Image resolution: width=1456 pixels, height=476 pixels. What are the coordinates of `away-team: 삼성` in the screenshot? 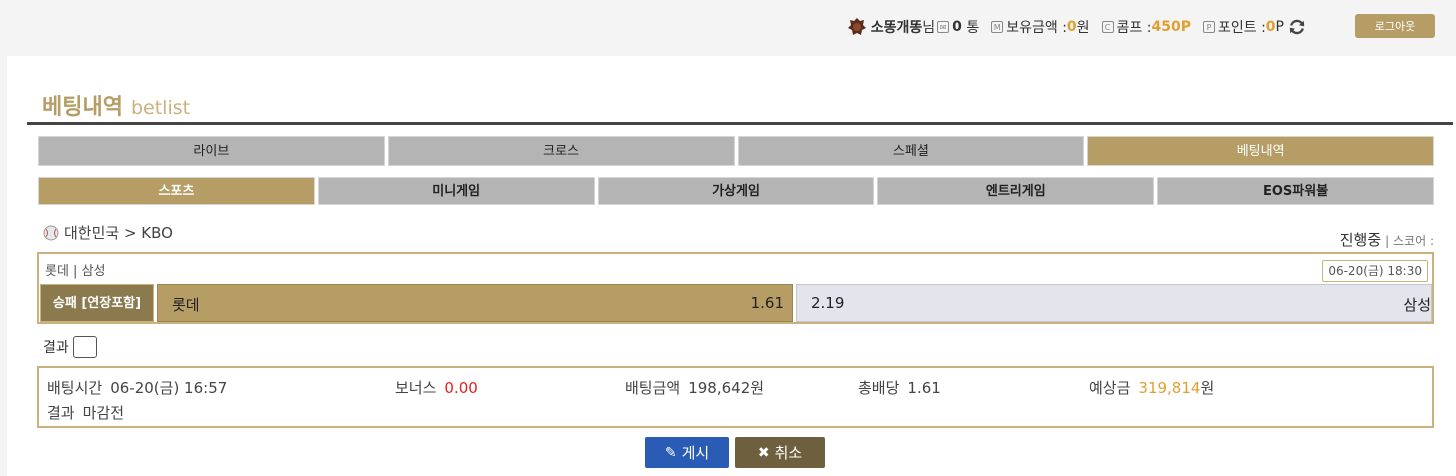 It's located at (1417, 305).